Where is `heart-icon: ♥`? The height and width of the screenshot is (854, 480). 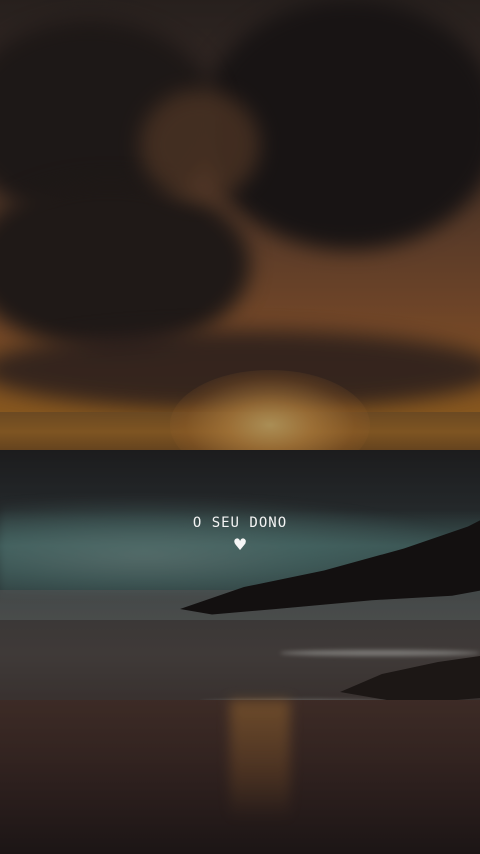
heart-icon: ♥ is located at coordinates (240, 544).